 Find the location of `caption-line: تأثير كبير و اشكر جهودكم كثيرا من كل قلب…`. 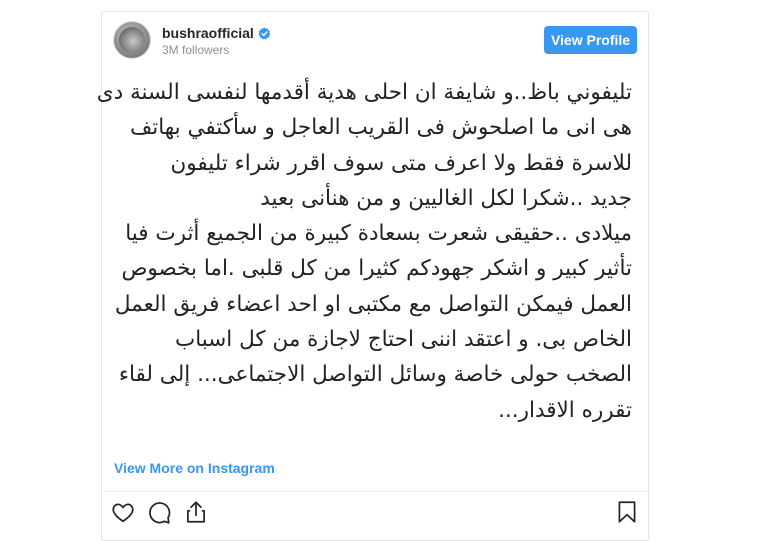

caption-line: تأثير كبير و اشكر جهودكم كثيرا من كل قلب… is located at coordinates (376, 269).